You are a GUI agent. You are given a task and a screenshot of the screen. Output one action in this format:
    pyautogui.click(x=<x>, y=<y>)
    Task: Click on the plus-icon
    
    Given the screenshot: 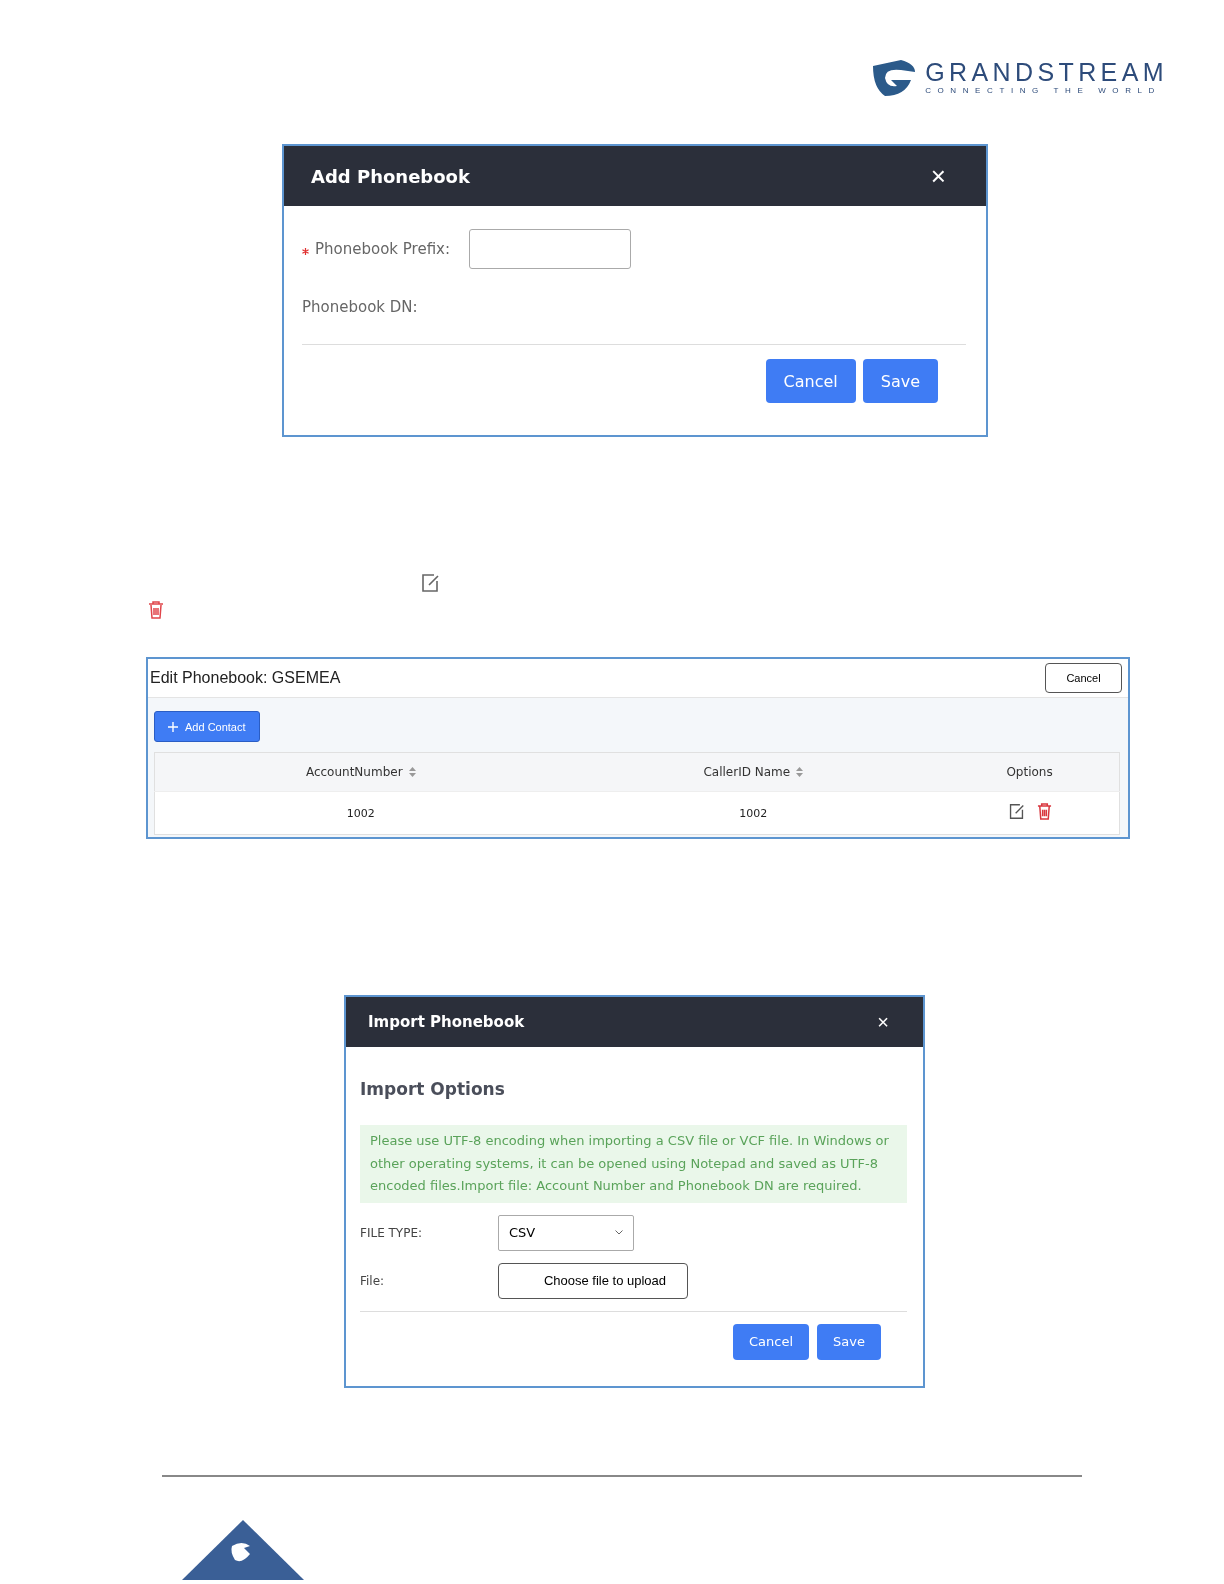 What is the action you would take?
    pyautogui.click(x=173, y=726)
    